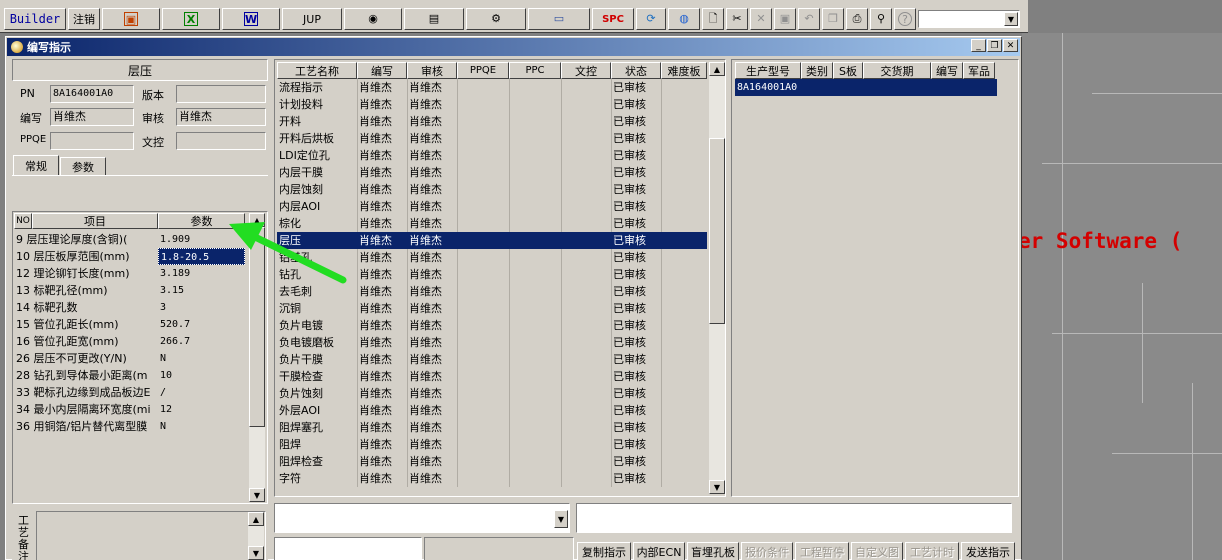 The width and height of the screenshot is (1222, 560). Describe the element at coordinates (151, 535) in the screenshot. I see `remark-field` at that location.